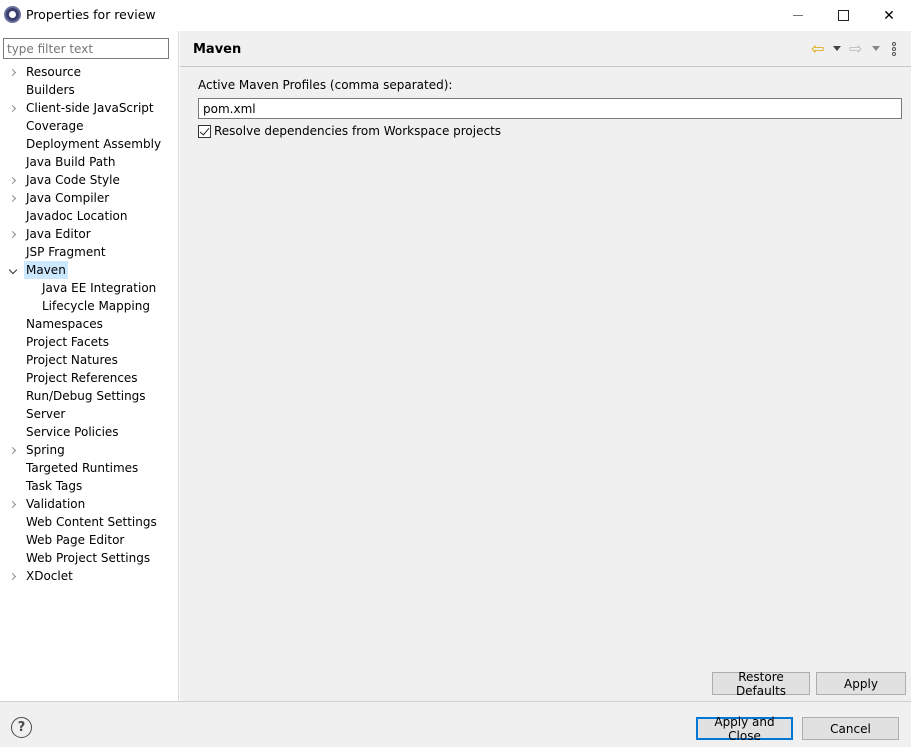  Describe the element at coordinates (545, 49) in the screenshot. I see `page-header: Maven ⇦ ⇨` at that location.